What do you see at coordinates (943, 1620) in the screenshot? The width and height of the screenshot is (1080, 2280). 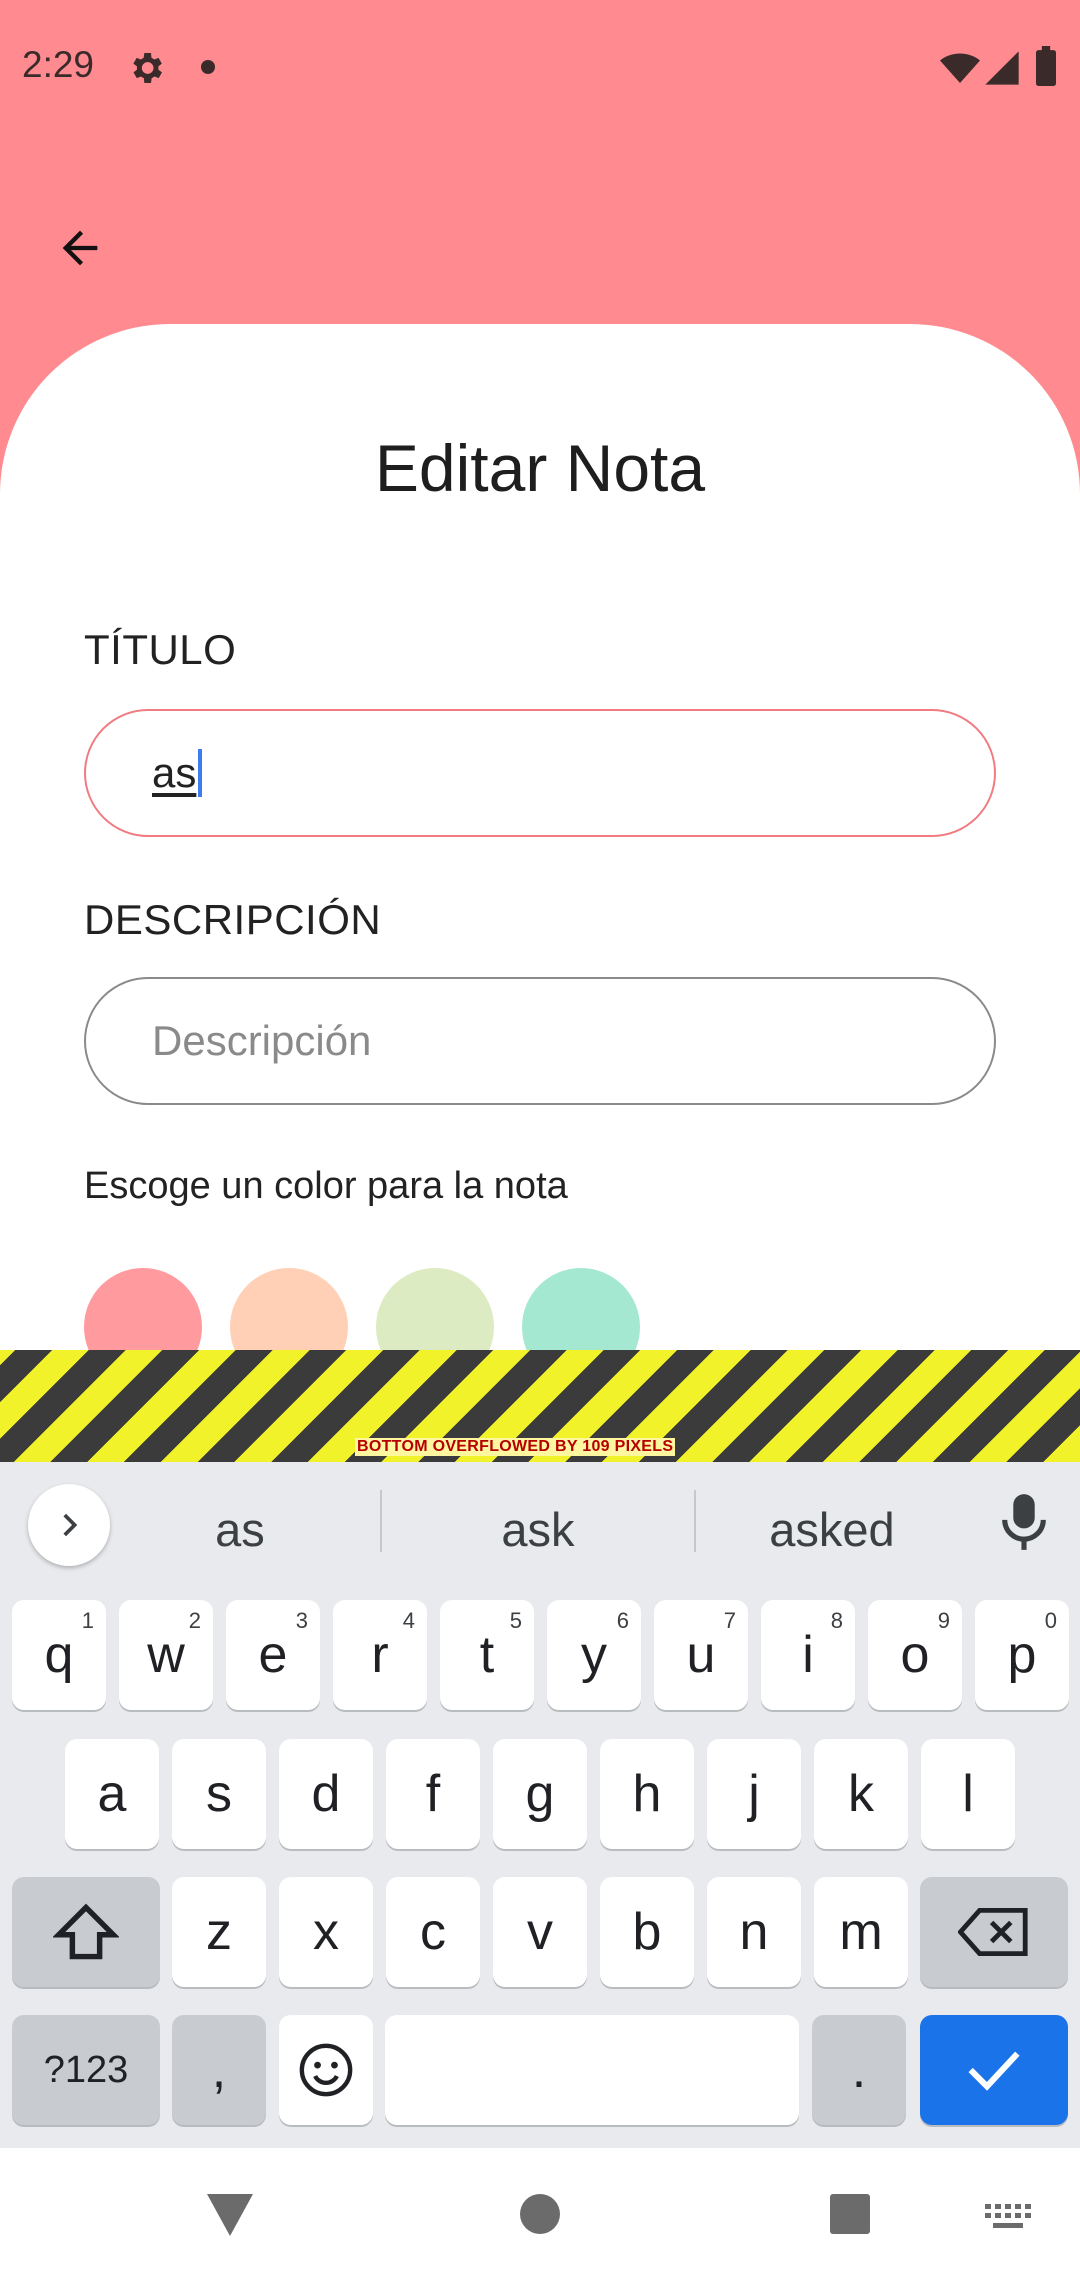 I see `key-hint: 9` at bounding box center [943, 1620].